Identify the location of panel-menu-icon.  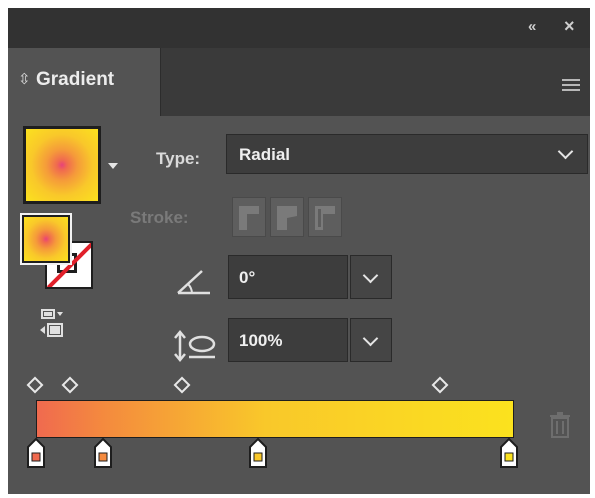
(571, 86).